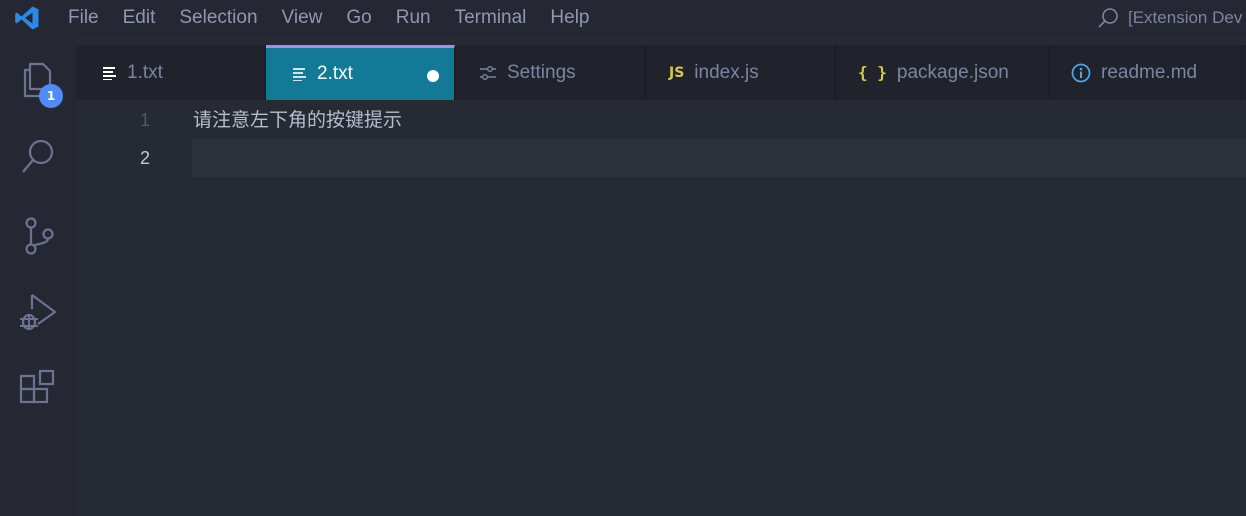  What do you see at coordinates (726, 72) in the screenshot?
I see `tab-label: index.js` at bounding box center [726, 72].